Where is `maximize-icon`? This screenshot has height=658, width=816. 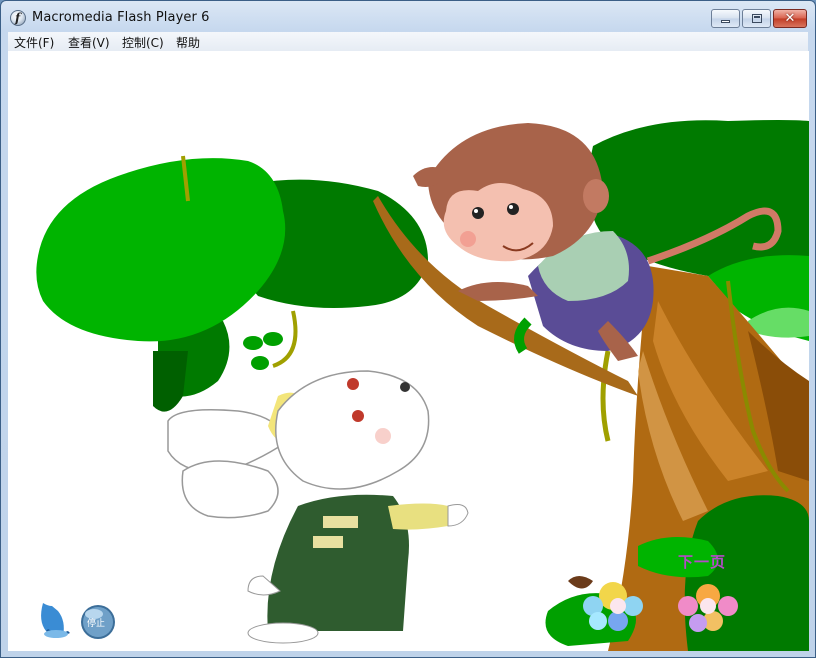 maximize-icon is located at coordinates (757, 18).